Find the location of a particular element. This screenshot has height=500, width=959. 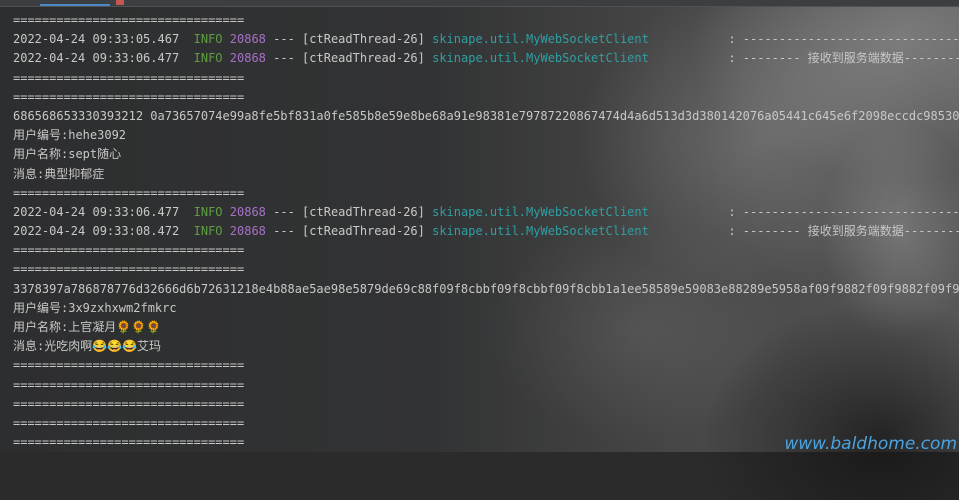

output-line: 用户编号:3x9zxhxwm2fmkrc is located at coordinates (486, 308).